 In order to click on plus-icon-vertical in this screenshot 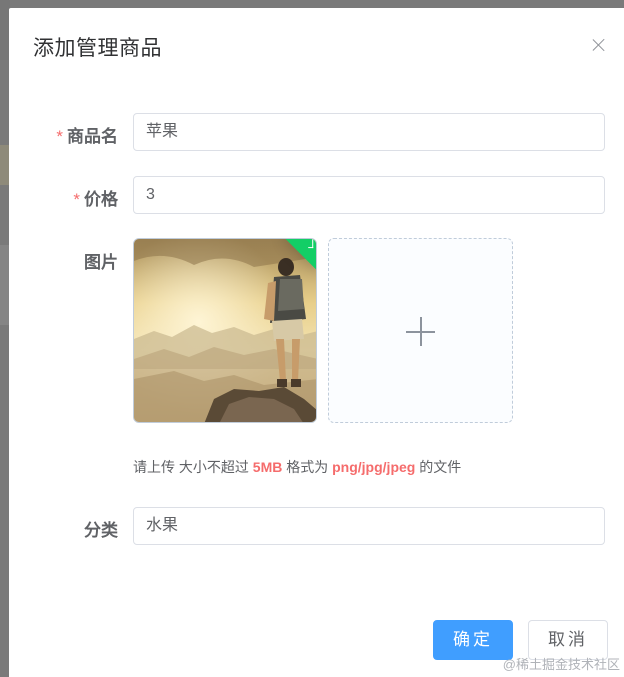, I will do `click(421, 331)`.